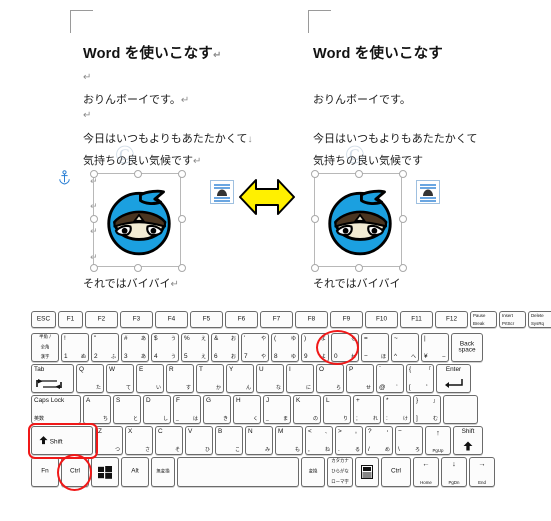 The width and height of the screenshot is (551, 521). Describe the element at coordinates (451, 319) in the screenshot. I see `key-f12: F12` at that location.